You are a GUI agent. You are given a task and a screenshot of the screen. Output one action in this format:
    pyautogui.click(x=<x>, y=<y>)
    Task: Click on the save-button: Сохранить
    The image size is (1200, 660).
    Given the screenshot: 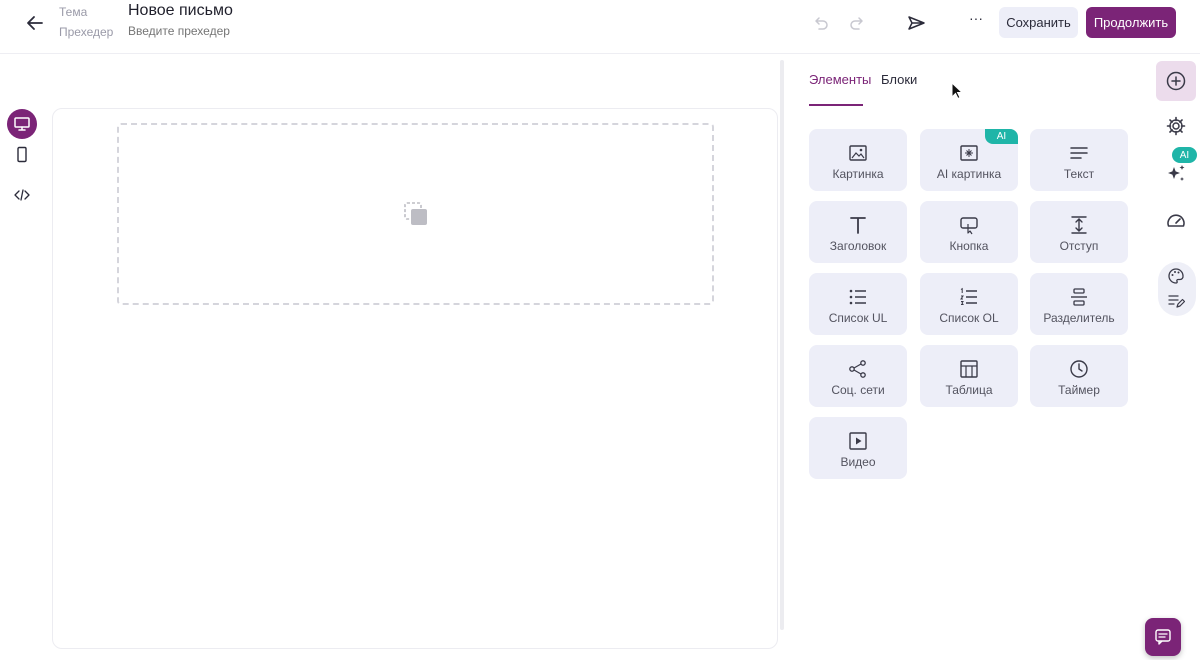 What is the action you would take?
    pyautogui.click(x=1038, y=22)
    